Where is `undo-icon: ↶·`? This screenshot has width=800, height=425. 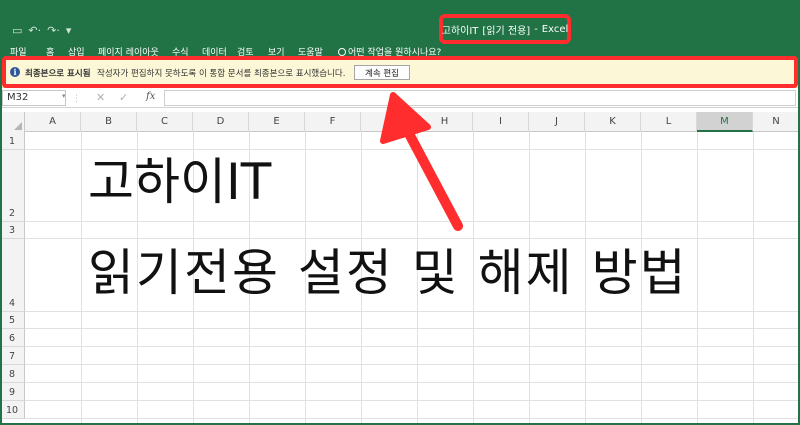
undo-icon: ↶· is located at coordinates (34, 30).